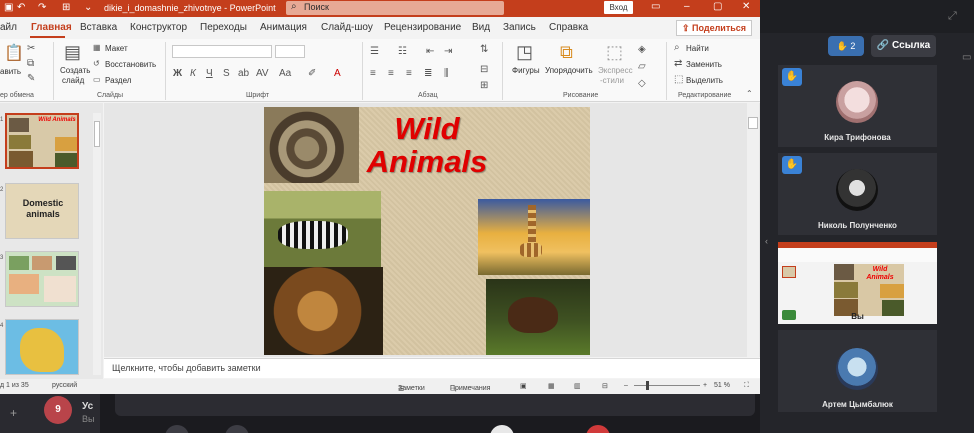 The image size is (974, 433). What do you see at coordinates (626, 385) in the screenshot?
I see `zoom-out-icon: –` at bounding box center [626, 385].